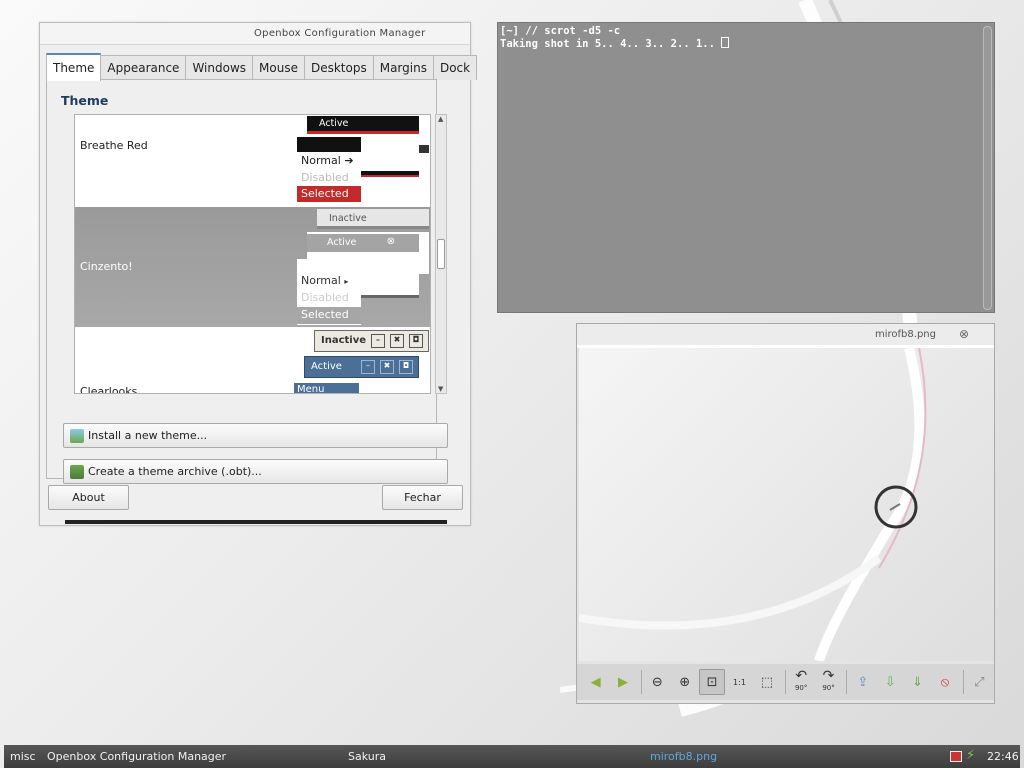  What do you see at coordinates (712, 682) in the screenshot?
I see `zoom-fit-icon: ⊡` at bounding box center [712, 682].